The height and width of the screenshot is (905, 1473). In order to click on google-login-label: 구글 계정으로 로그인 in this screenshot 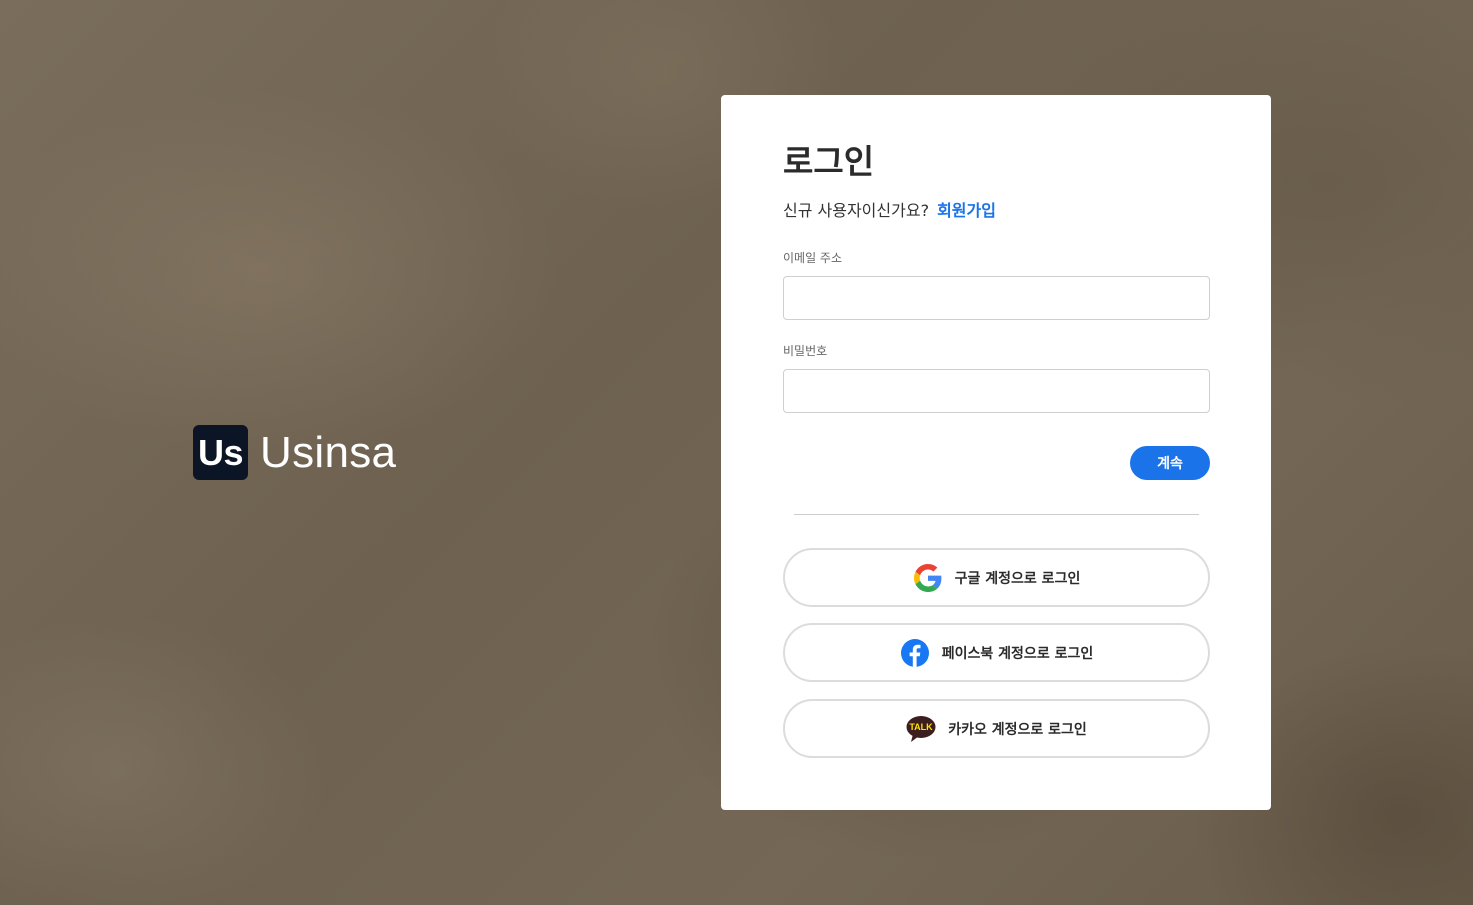, I will do `click(1017, 578)`.